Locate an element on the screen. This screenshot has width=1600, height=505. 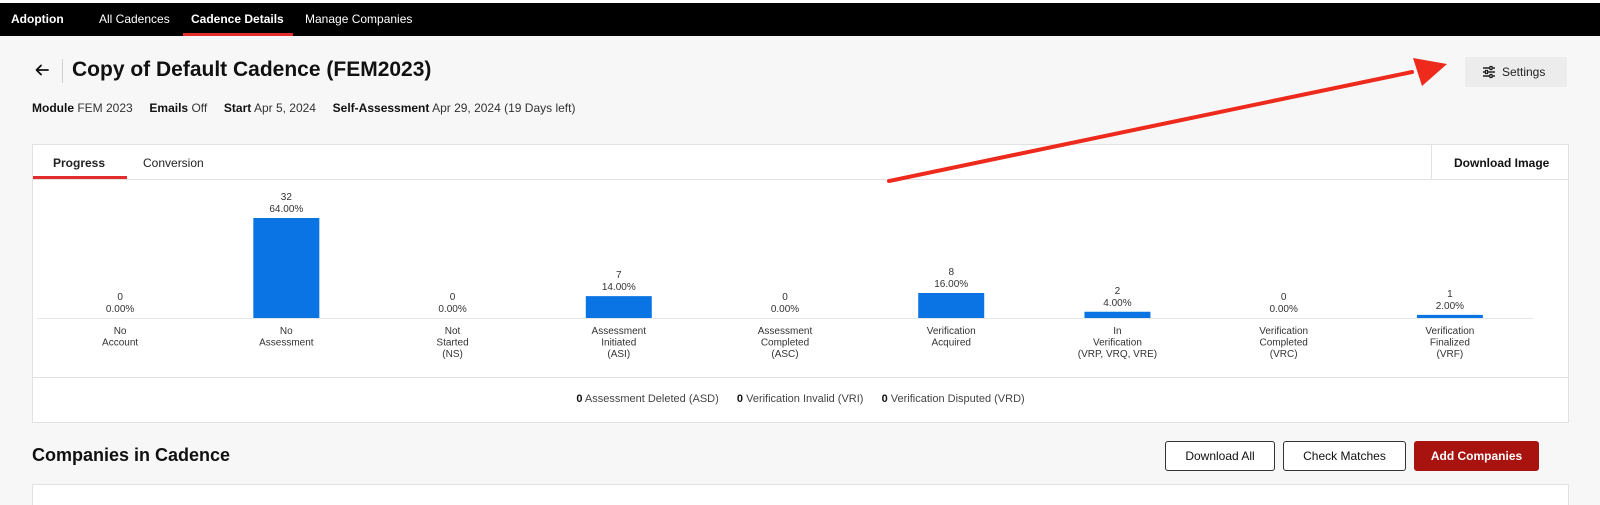
disputed-count: 0 is located at coordinates (884, 399).